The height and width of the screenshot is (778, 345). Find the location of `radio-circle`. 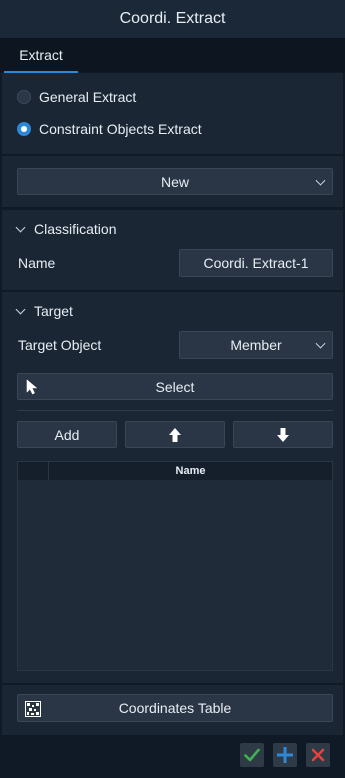

radio-circle is located at coordinates (24, 97).